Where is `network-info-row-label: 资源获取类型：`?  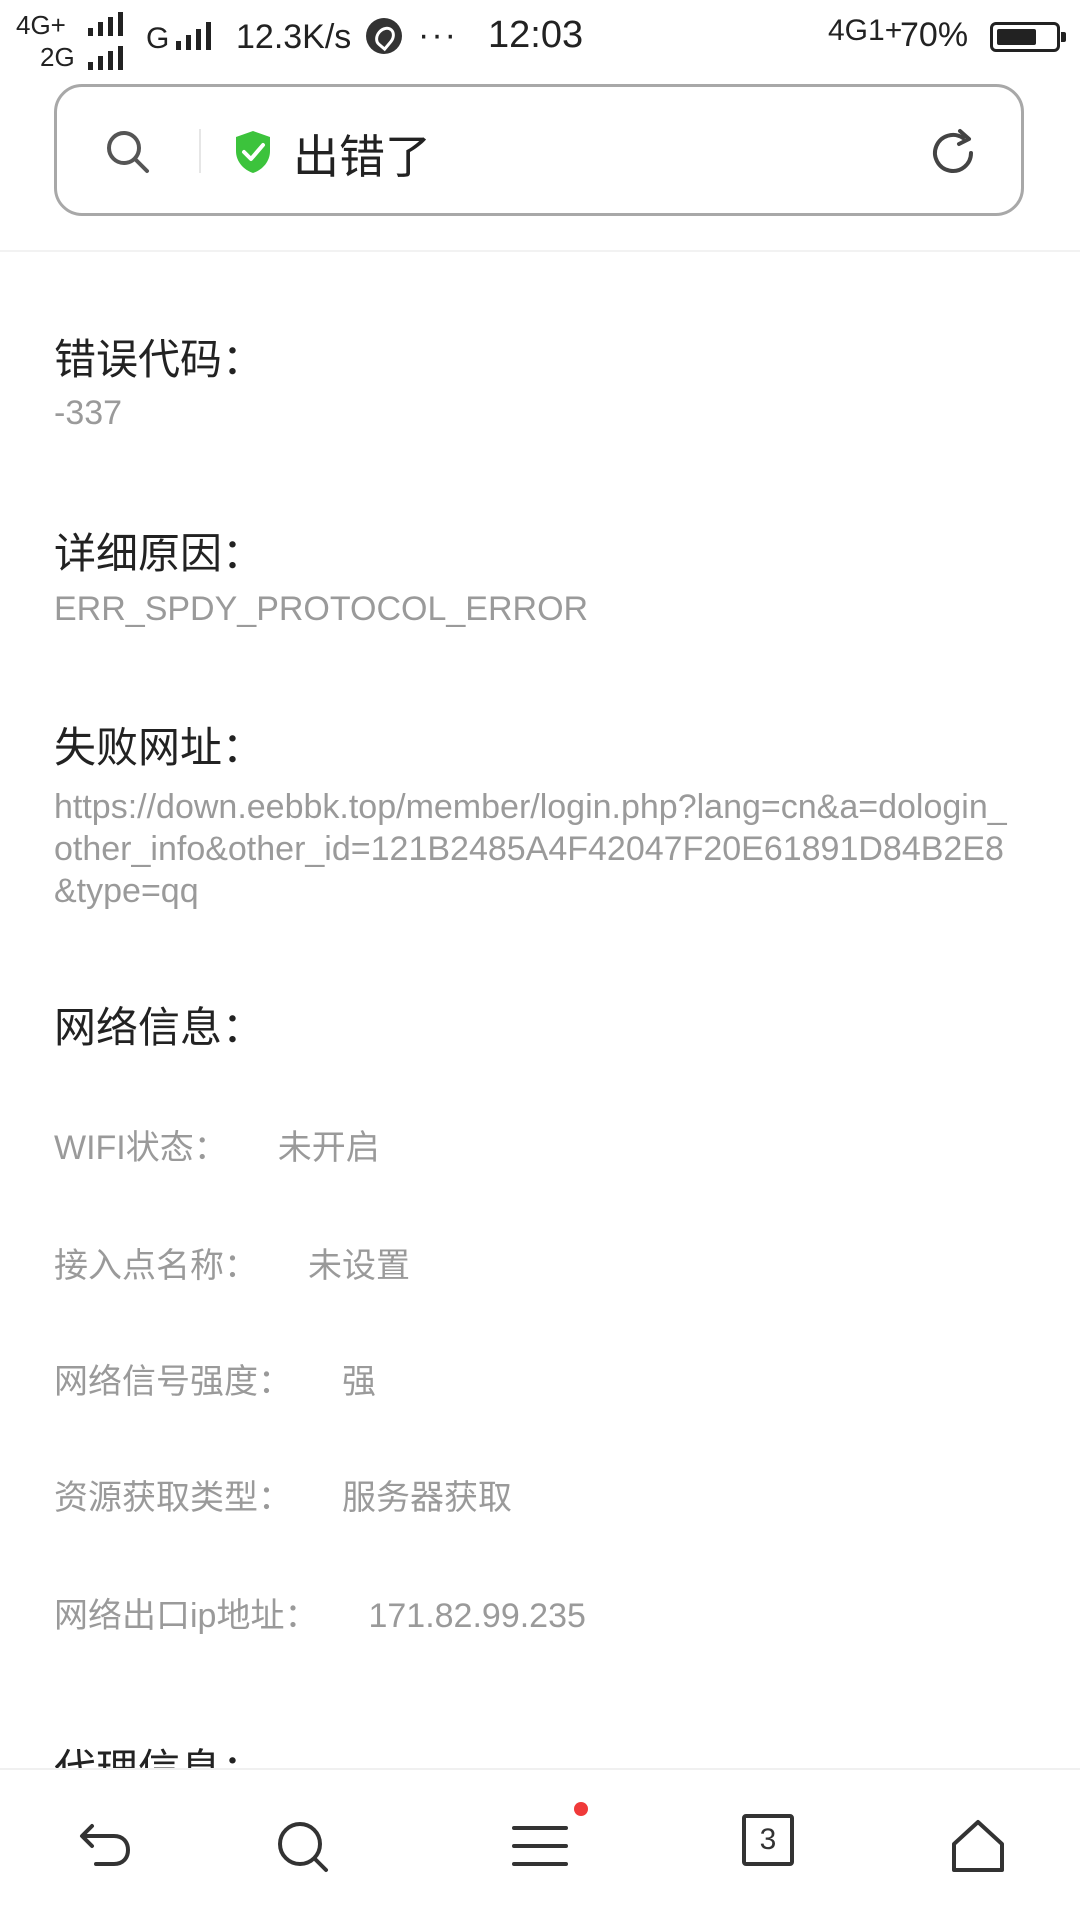
network-info-row-label: 资源获取类型： is located at coordinates (173, 1498).